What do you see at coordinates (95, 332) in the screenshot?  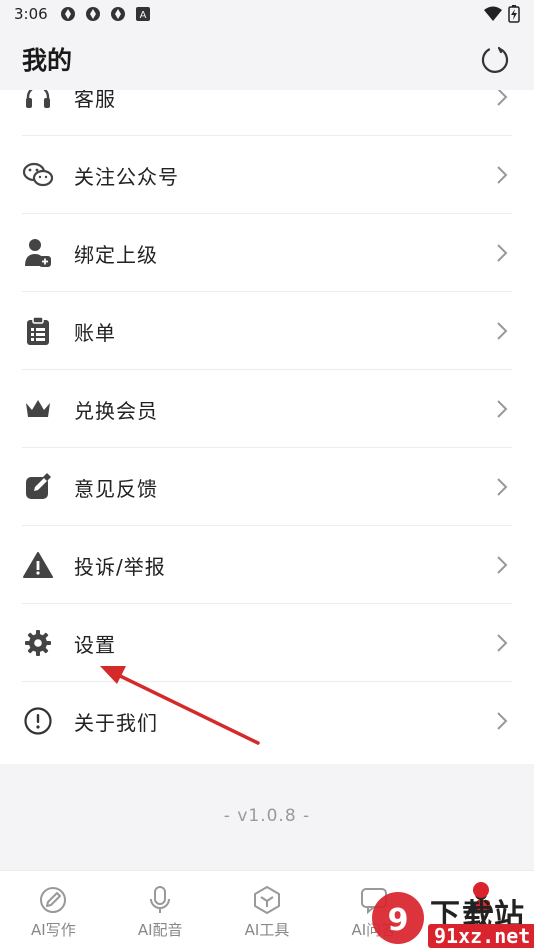 I see `menu-item-label: 账单` at bounding box center [95, 332].